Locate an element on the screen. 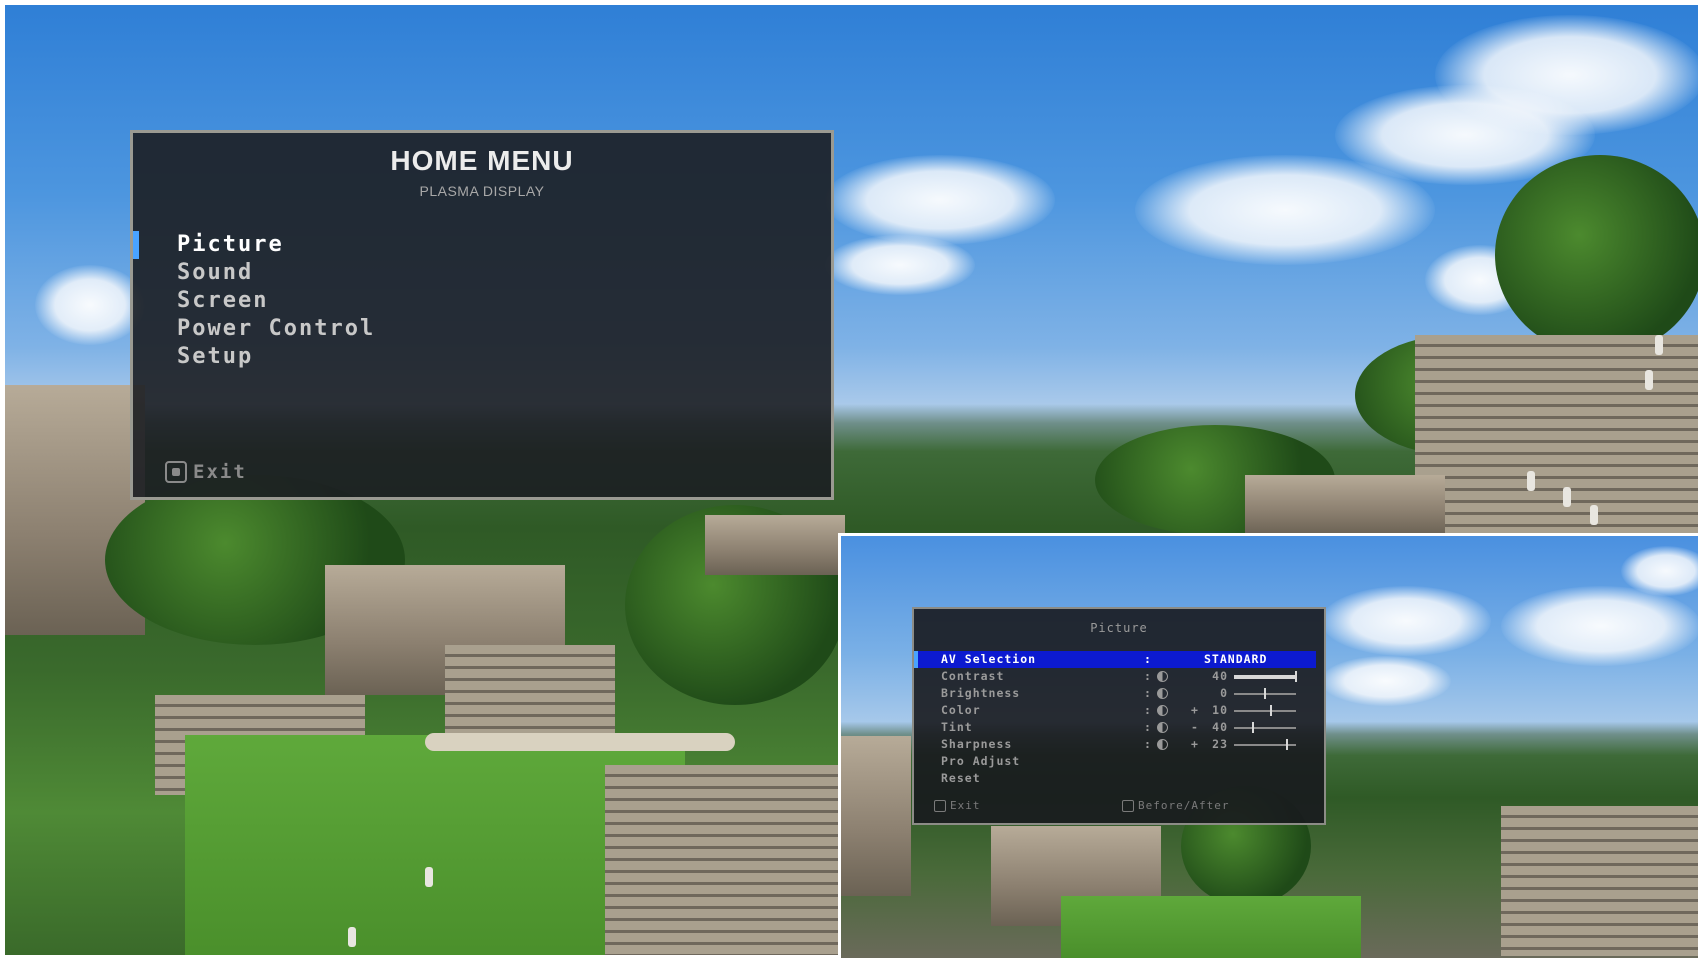  tint-value: 40 is located at coordinates (1220, 727).